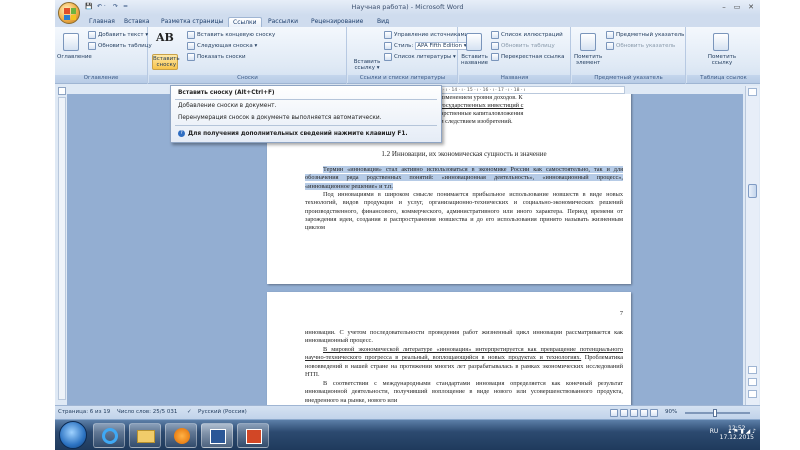 This screenshot has height=450, width=800. What do you see at coordinates (751, 7) in the screenshot?
I see `close-button: ✕` at bounding box center [751, 7].